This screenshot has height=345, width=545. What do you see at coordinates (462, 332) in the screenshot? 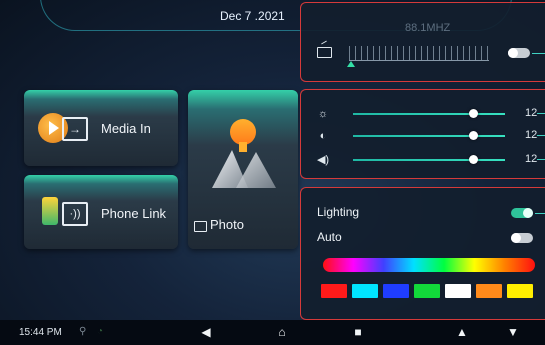
I see `up-button: ▲` at bounding box center [462, 332].